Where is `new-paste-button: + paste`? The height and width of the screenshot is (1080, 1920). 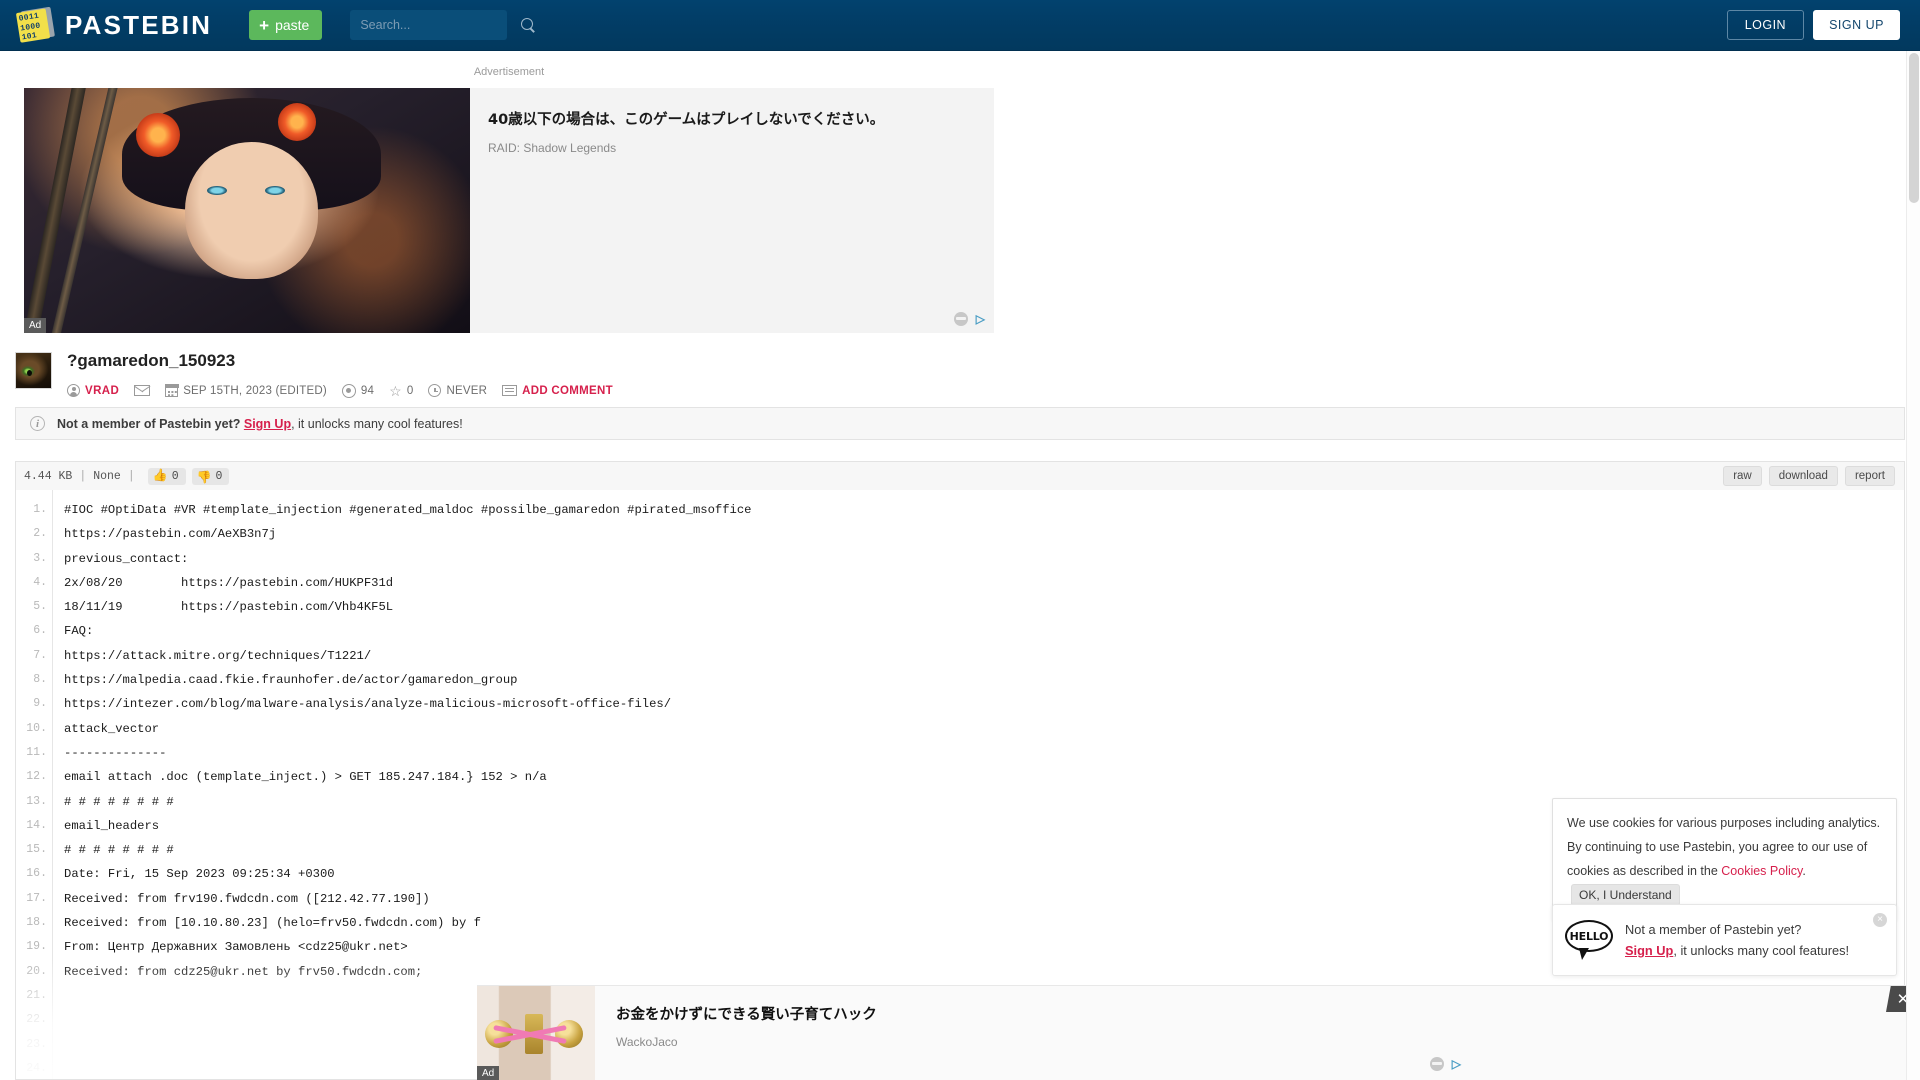 new-paste-button: + paste is located at coordinates (286, 25).